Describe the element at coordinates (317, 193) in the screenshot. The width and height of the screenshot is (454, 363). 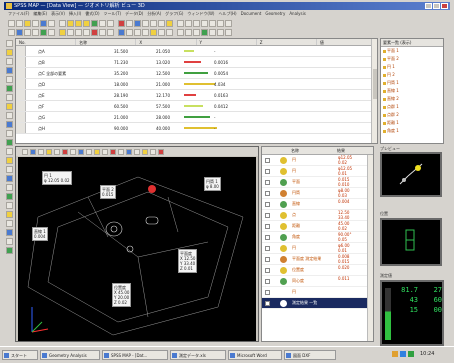
I see `list-item: 円筒 φ8.00 0.03` at that location.